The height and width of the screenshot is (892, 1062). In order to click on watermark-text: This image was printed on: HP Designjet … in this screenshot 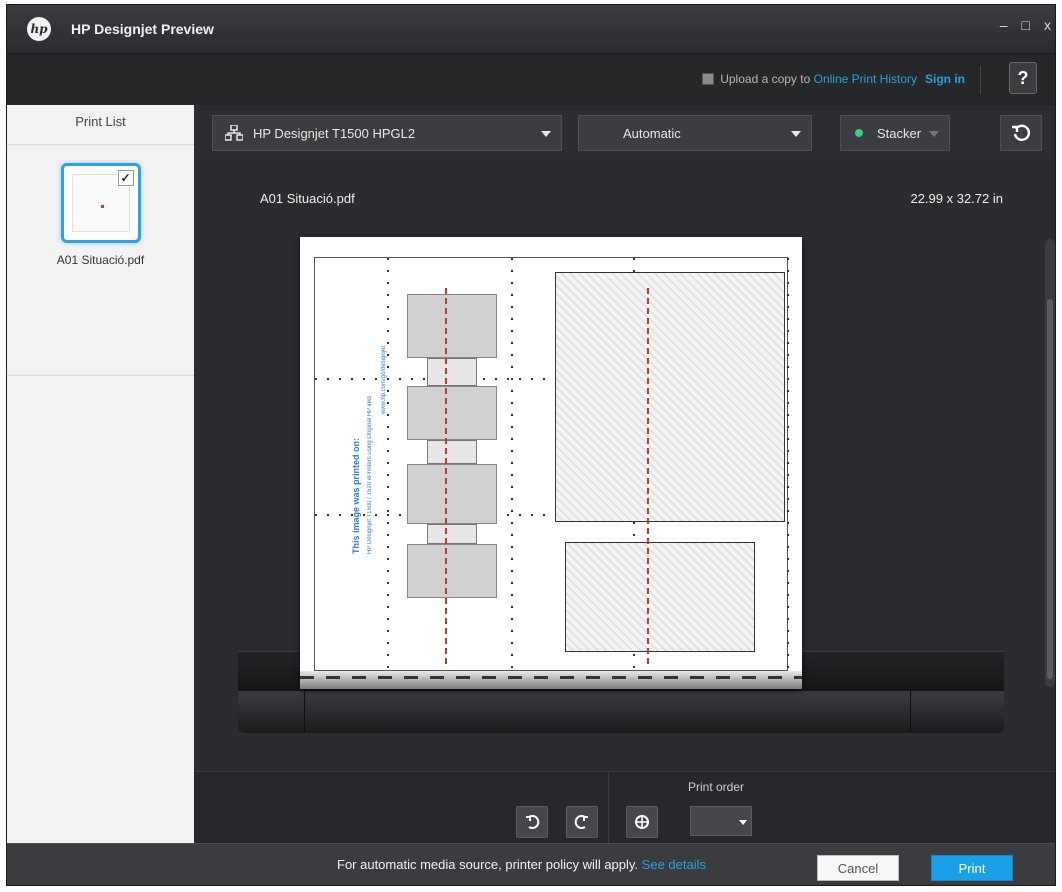, I will do `click(369, 450)`.